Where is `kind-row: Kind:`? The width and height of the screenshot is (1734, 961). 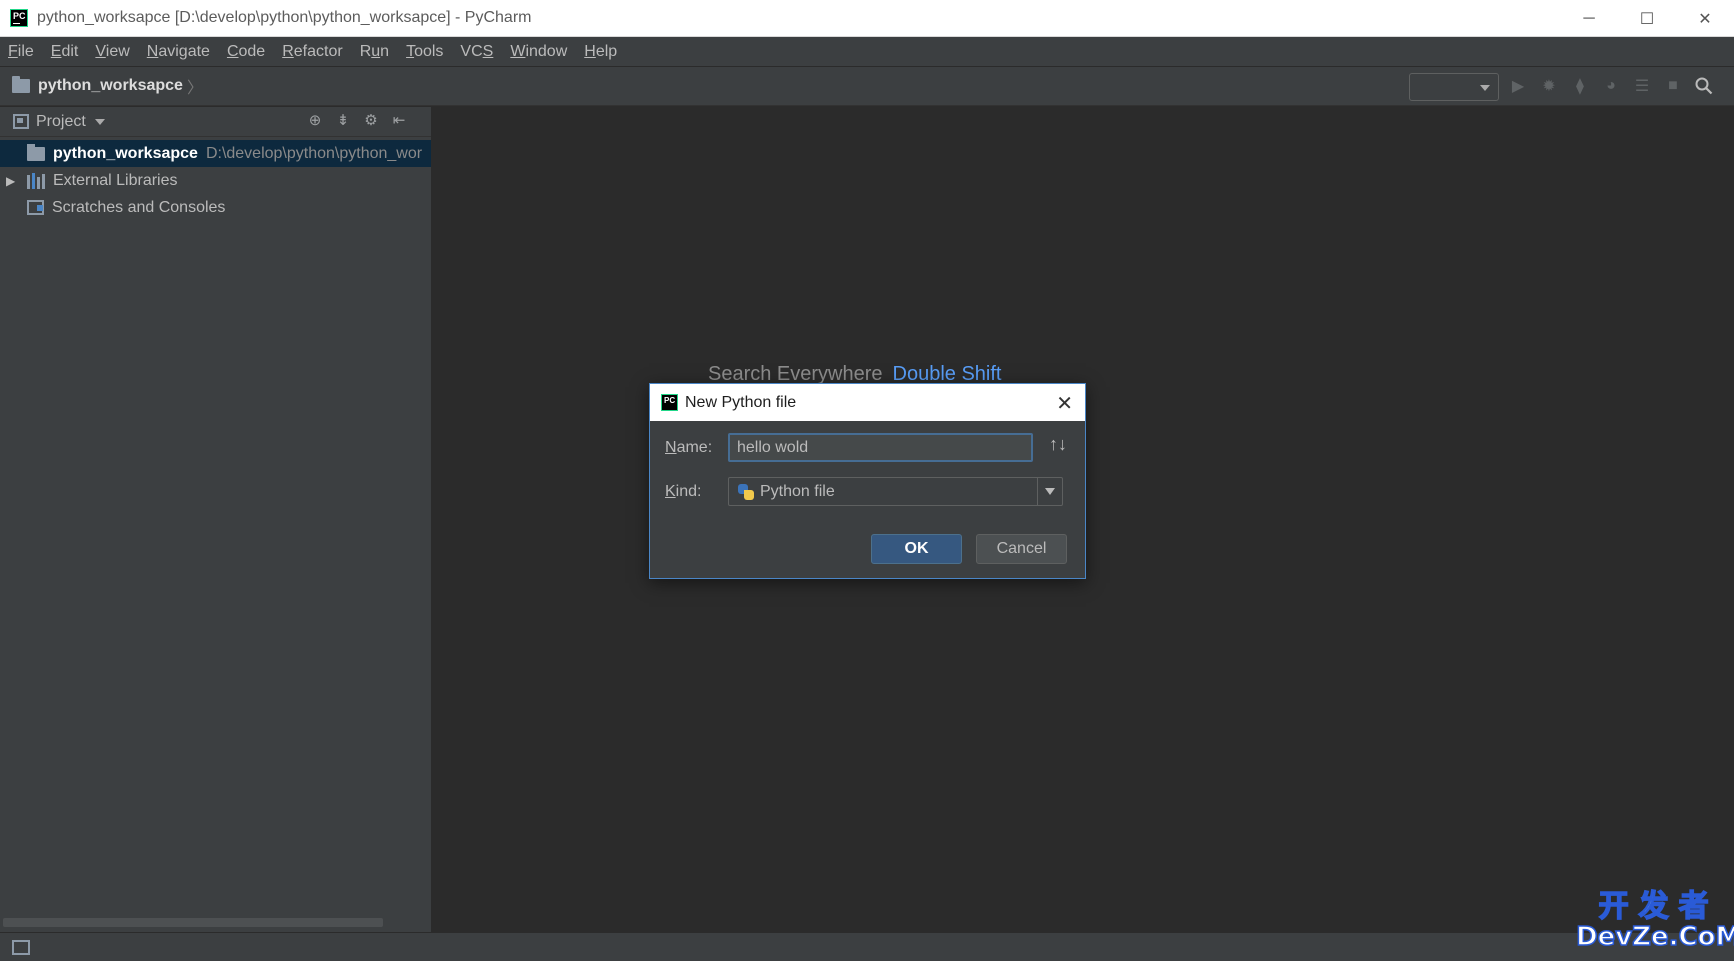 kind-row: Kind: is located at coordinates (683, 492).